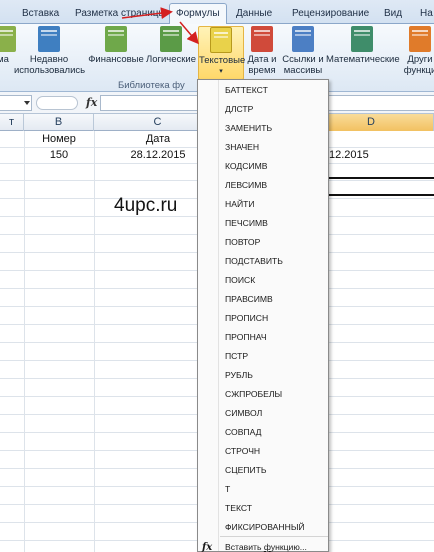  I want to click on logical-book-icon, so click(171, 39).